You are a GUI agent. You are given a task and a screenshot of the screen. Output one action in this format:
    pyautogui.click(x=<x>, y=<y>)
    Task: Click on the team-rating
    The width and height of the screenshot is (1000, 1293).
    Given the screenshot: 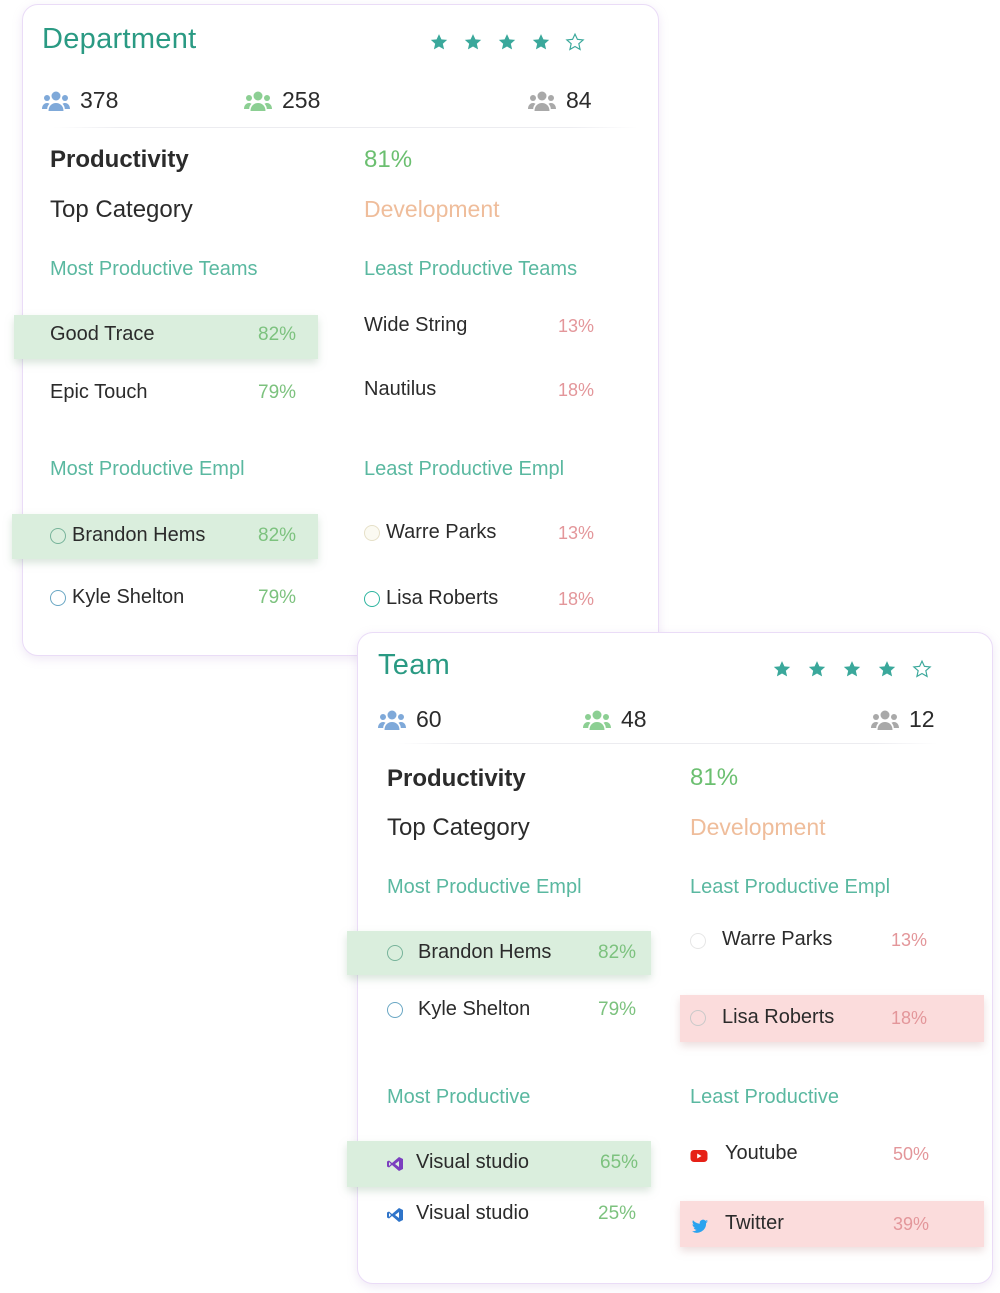 What is the action you would take?
    pyautogui.click(x=852, y=669)
    